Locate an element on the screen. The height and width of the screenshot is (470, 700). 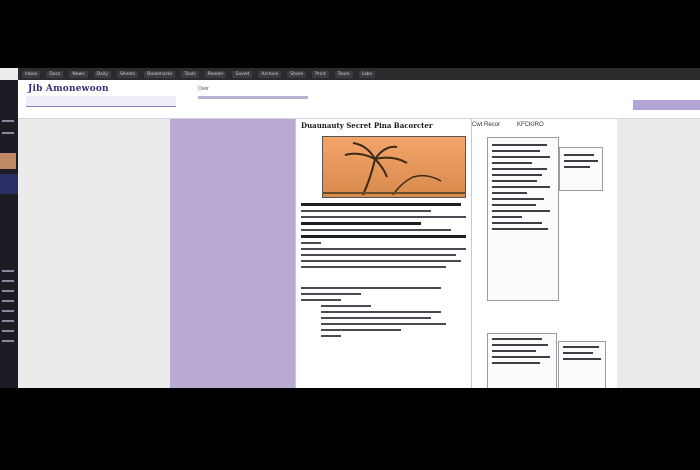
hero-image is located at coordinates (394, 167).